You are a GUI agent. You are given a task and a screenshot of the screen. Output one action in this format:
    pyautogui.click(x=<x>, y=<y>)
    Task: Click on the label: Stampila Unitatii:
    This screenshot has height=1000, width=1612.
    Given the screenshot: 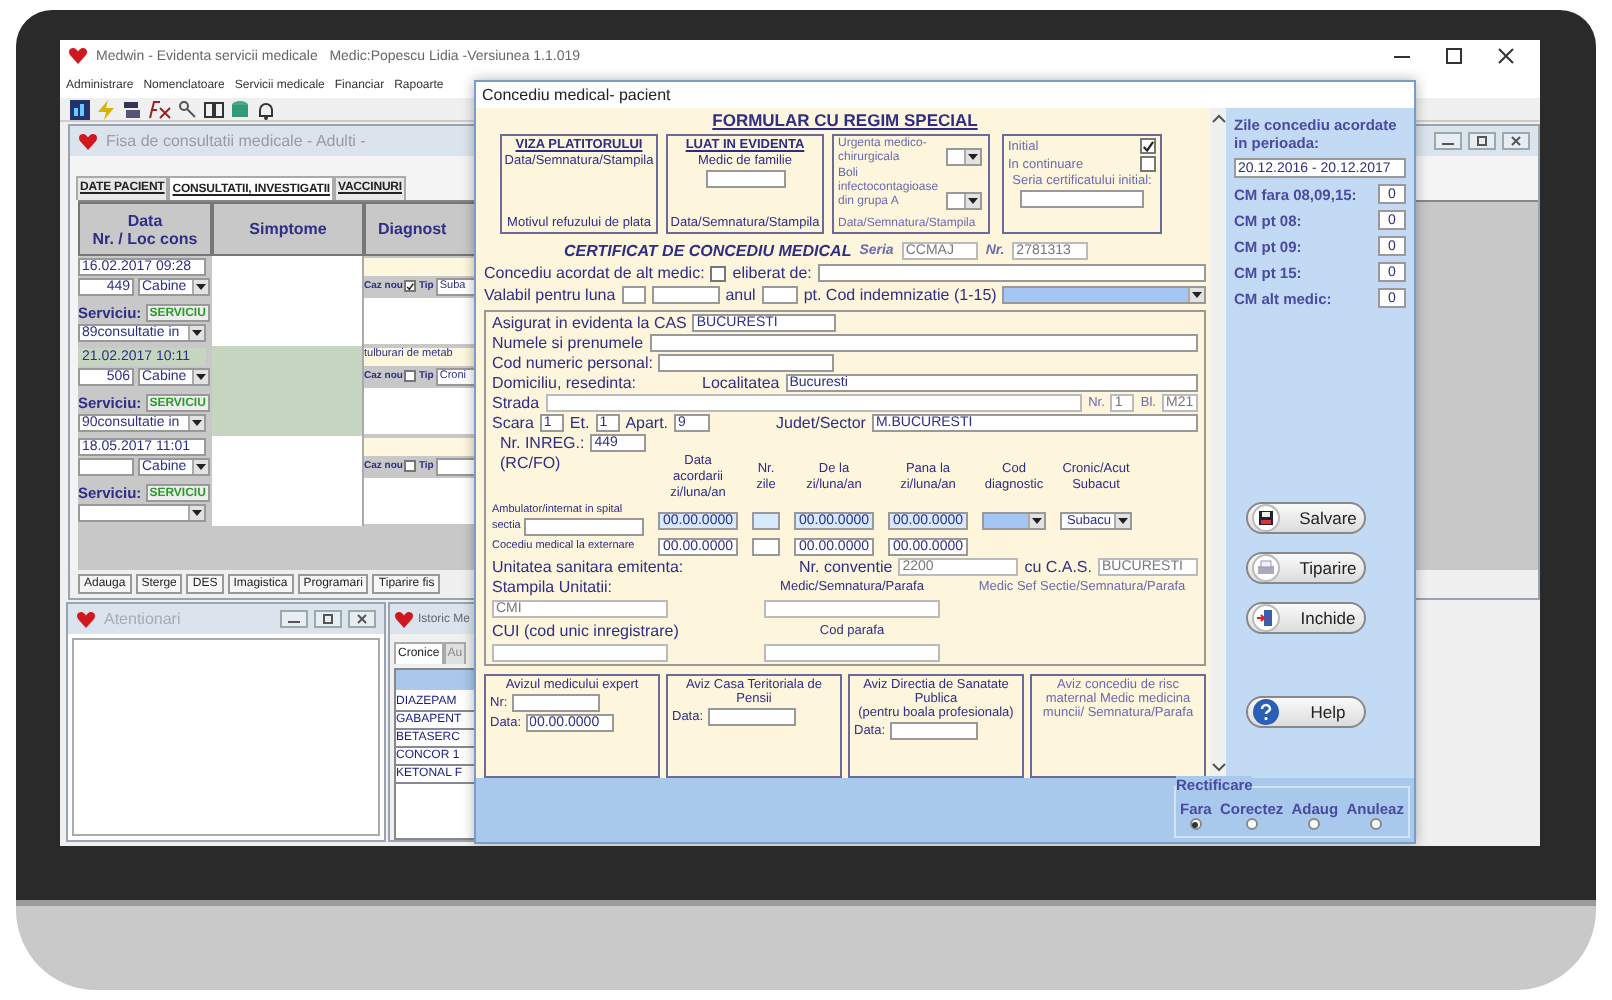 What is the action you would take?
    pyautogui.click(x=553, y=587)
    